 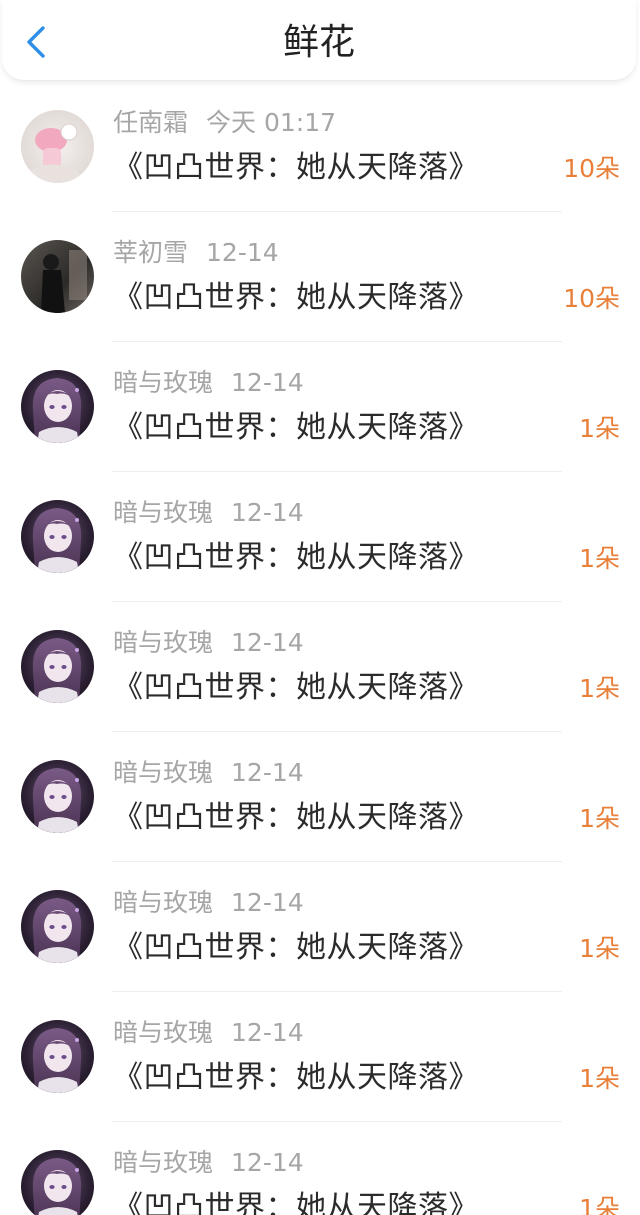 I want to click on list-item: 任南霜 今天 01:17 《凹凸世界：她从天降落》 10朵, so click(x=320, y=147).